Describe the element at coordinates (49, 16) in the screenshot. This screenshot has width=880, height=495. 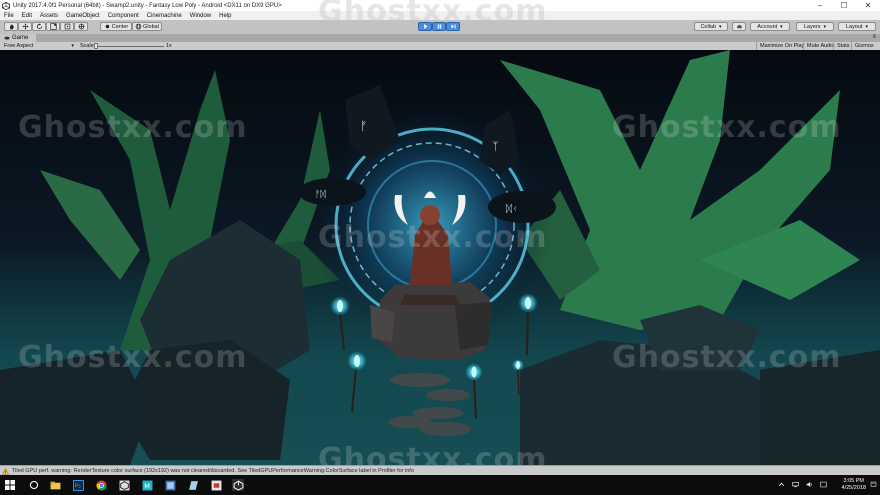
I see `menu-assets: Assets` at that location.